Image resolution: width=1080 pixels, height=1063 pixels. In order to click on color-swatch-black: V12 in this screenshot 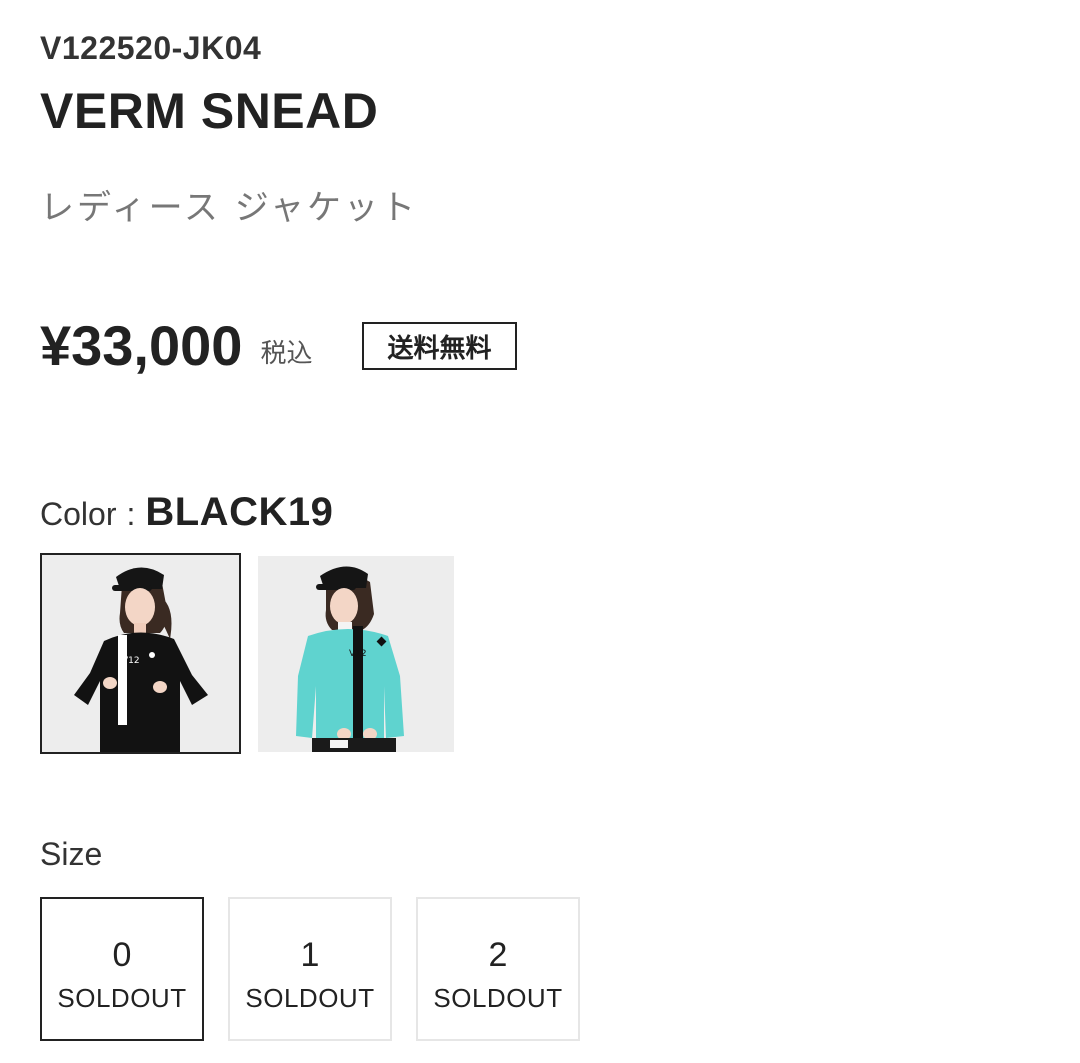, I will do `click(140, 653)`.